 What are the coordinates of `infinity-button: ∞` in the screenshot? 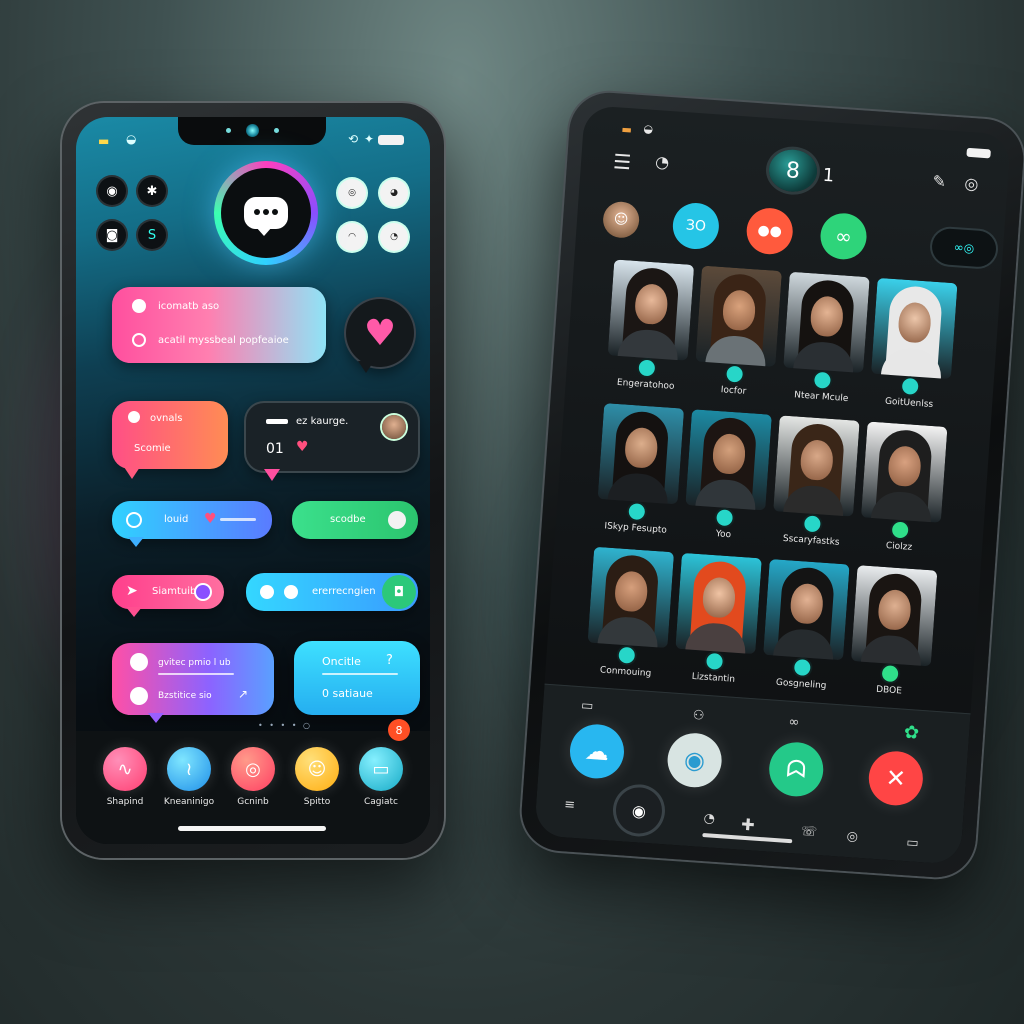 It's located at (843, 236).